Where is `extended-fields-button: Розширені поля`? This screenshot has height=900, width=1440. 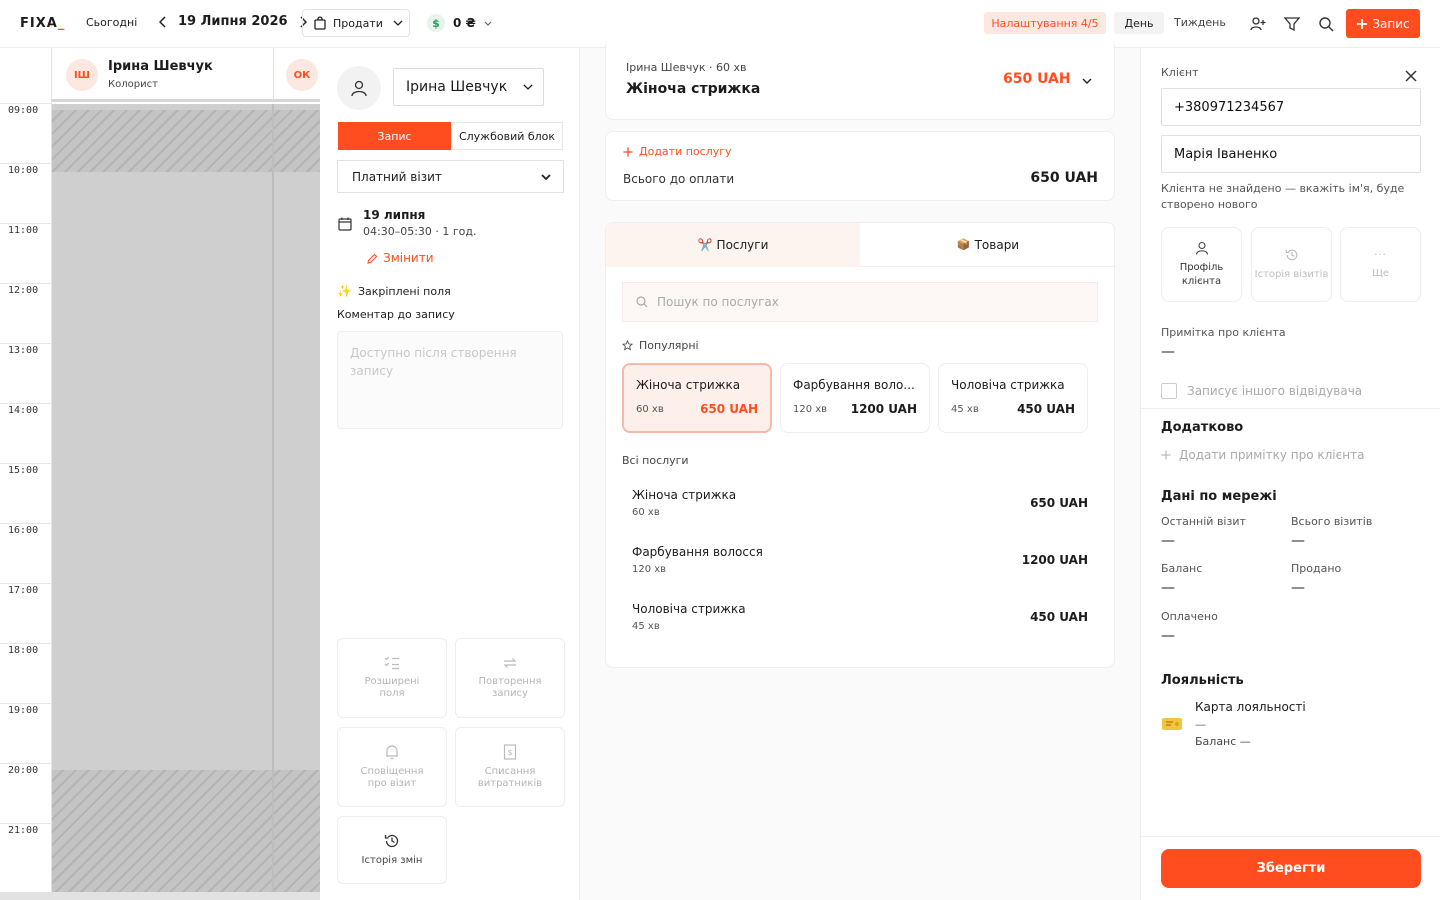
extended-fields-button: Розширені поля is located at coordinates (392, 678).